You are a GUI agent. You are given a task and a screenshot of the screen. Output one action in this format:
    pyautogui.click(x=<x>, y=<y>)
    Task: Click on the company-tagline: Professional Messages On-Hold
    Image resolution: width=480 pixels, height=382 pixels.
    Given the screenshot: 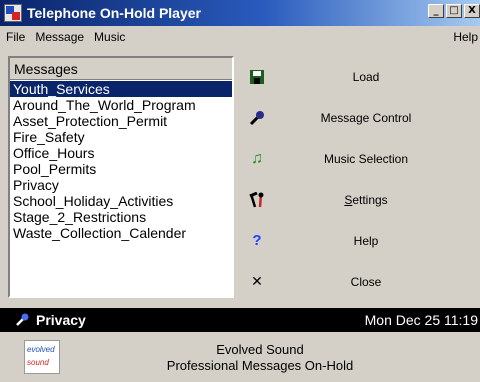 What is the action you would take?
    pyautogui.click(x=260, y=365)
    